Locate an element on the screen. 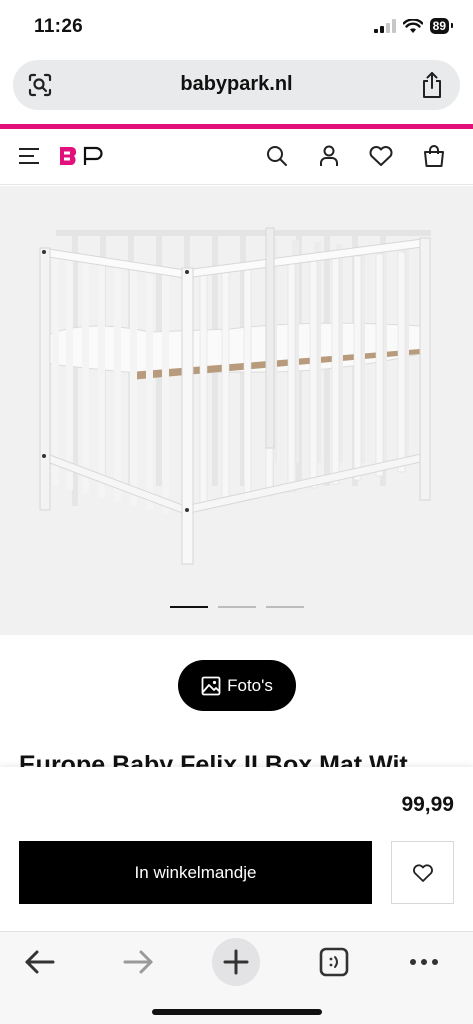 The width and height of the screenshot is (473, 1024). tabs-button is located at coordinates (334, 962).